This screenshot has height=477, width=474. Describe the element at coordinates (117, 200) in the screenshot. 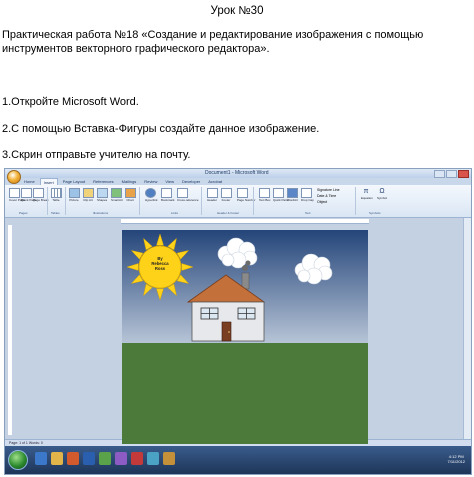

I see `smartart-label: SmartArt` at that location.